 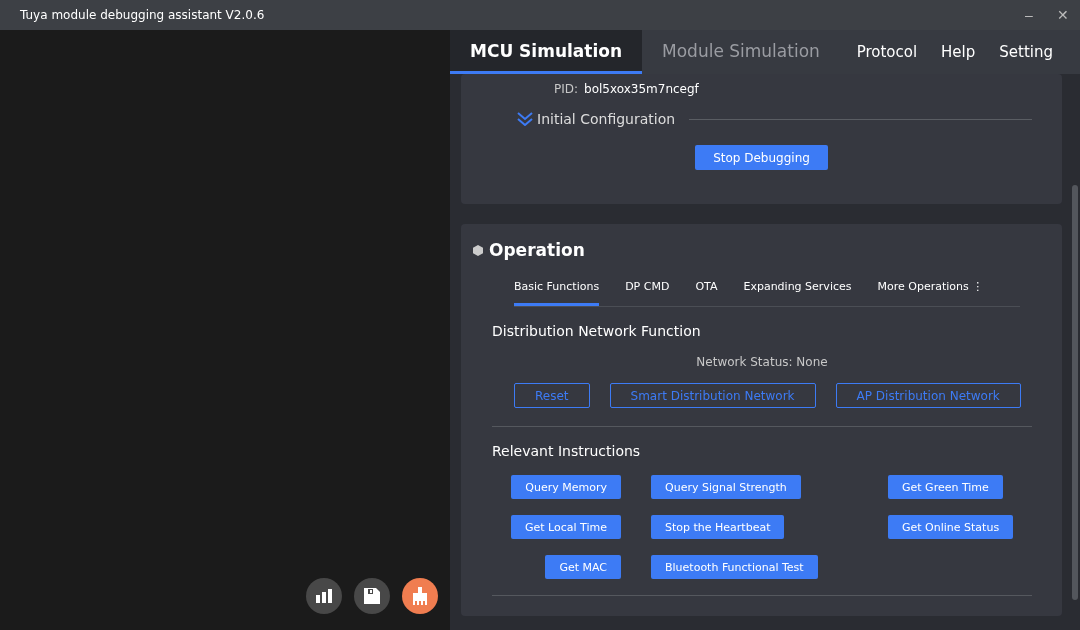 I want to click on section-heading: Distribution Network Function, so click(x=597, y=331).